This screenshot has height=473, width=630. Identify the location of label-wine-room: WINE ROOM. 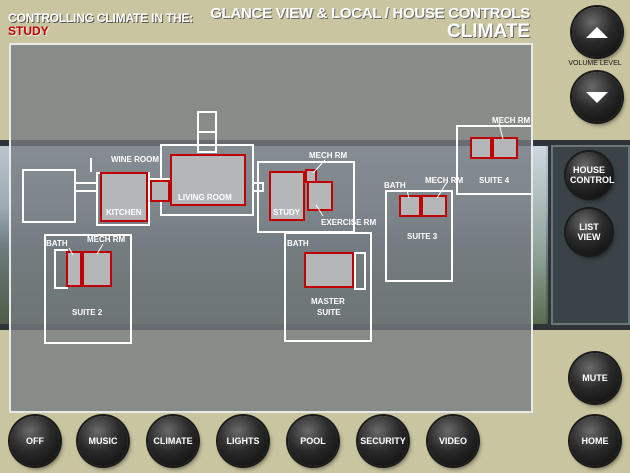
(135, 159).